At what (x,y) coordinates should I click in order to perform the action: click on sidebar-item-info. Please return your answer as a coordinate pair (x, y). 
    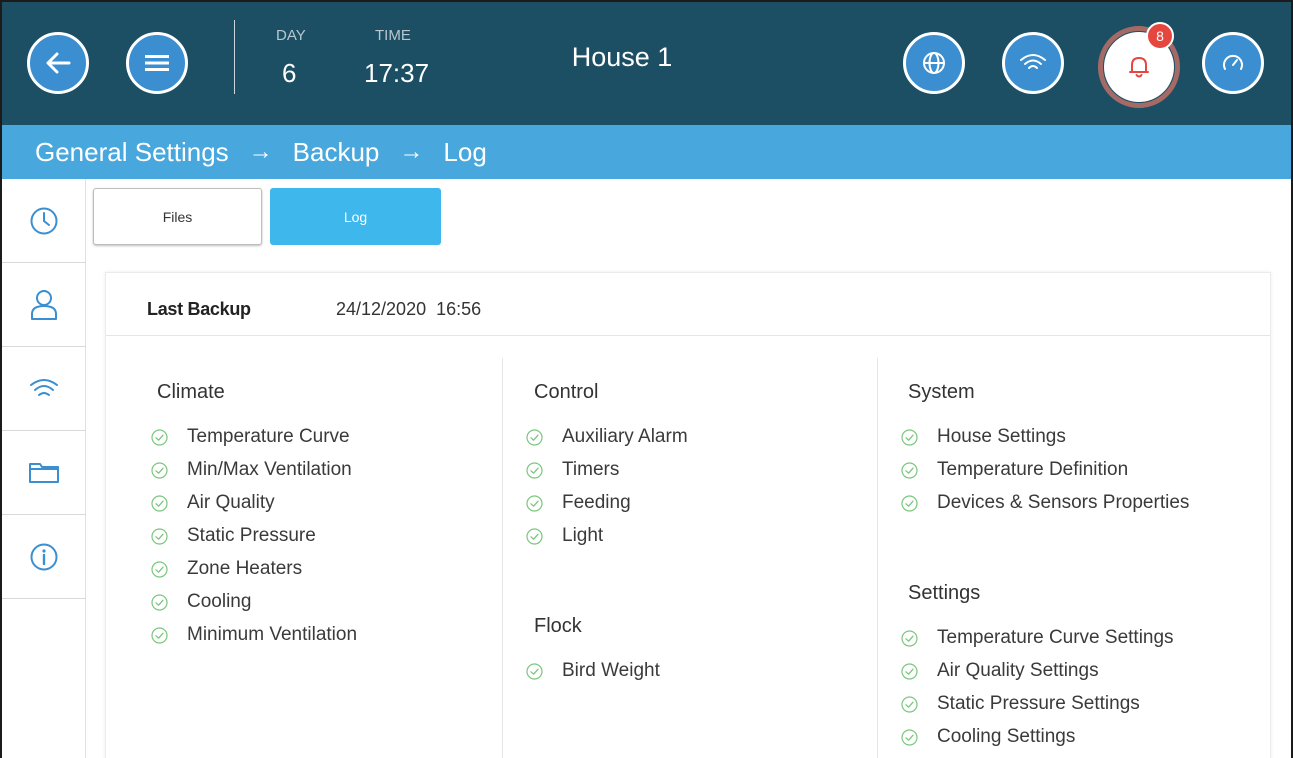
    Looking at the image, I should click on (44, 557).